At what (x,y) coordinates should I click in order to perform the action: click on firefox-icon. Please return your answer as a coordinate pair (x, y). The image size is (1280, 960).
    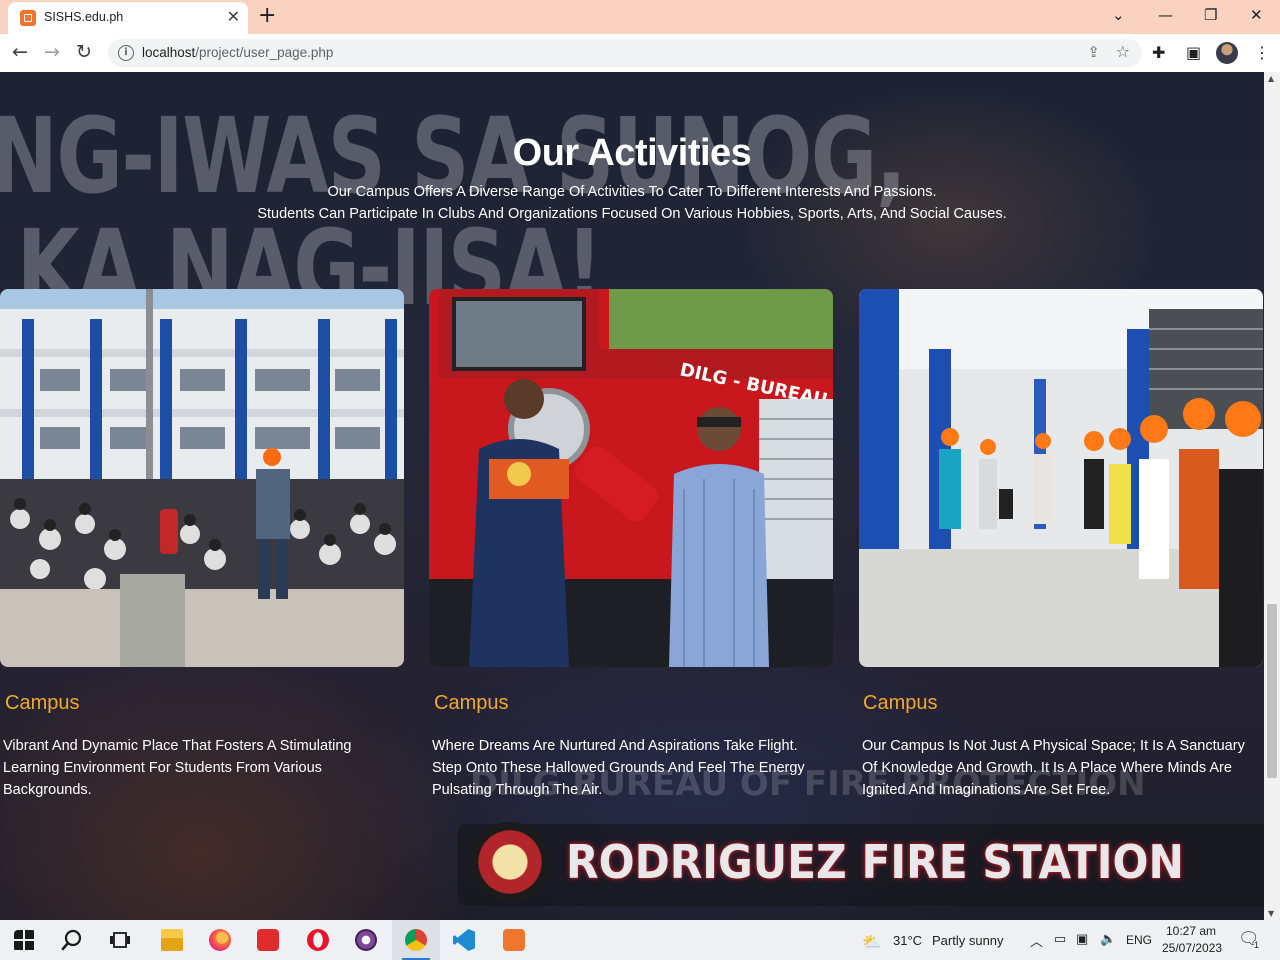
    Looking at the image, I should click on (220, 940).